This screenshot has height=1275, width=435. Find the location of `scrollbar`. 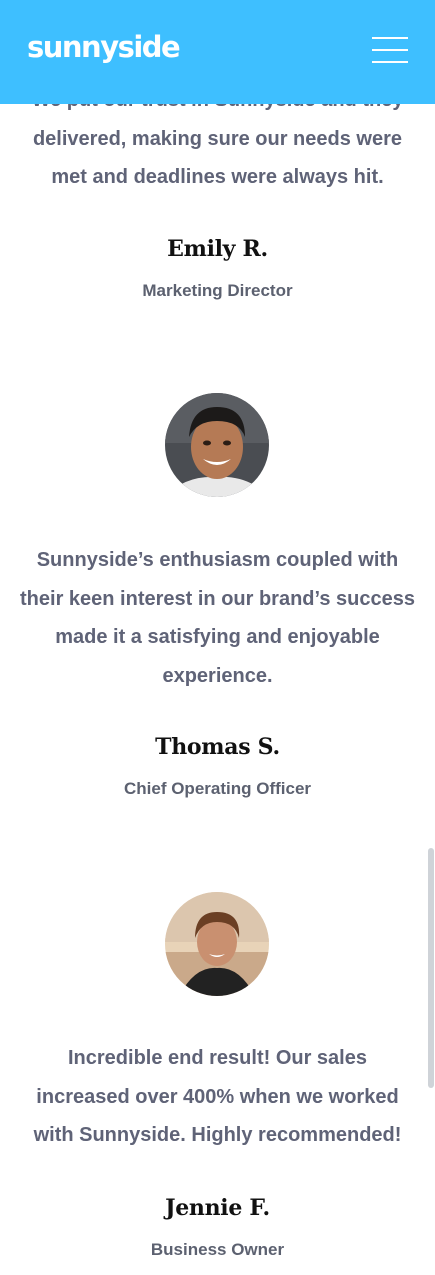

scrollbar is located at coordinates (431, 968).